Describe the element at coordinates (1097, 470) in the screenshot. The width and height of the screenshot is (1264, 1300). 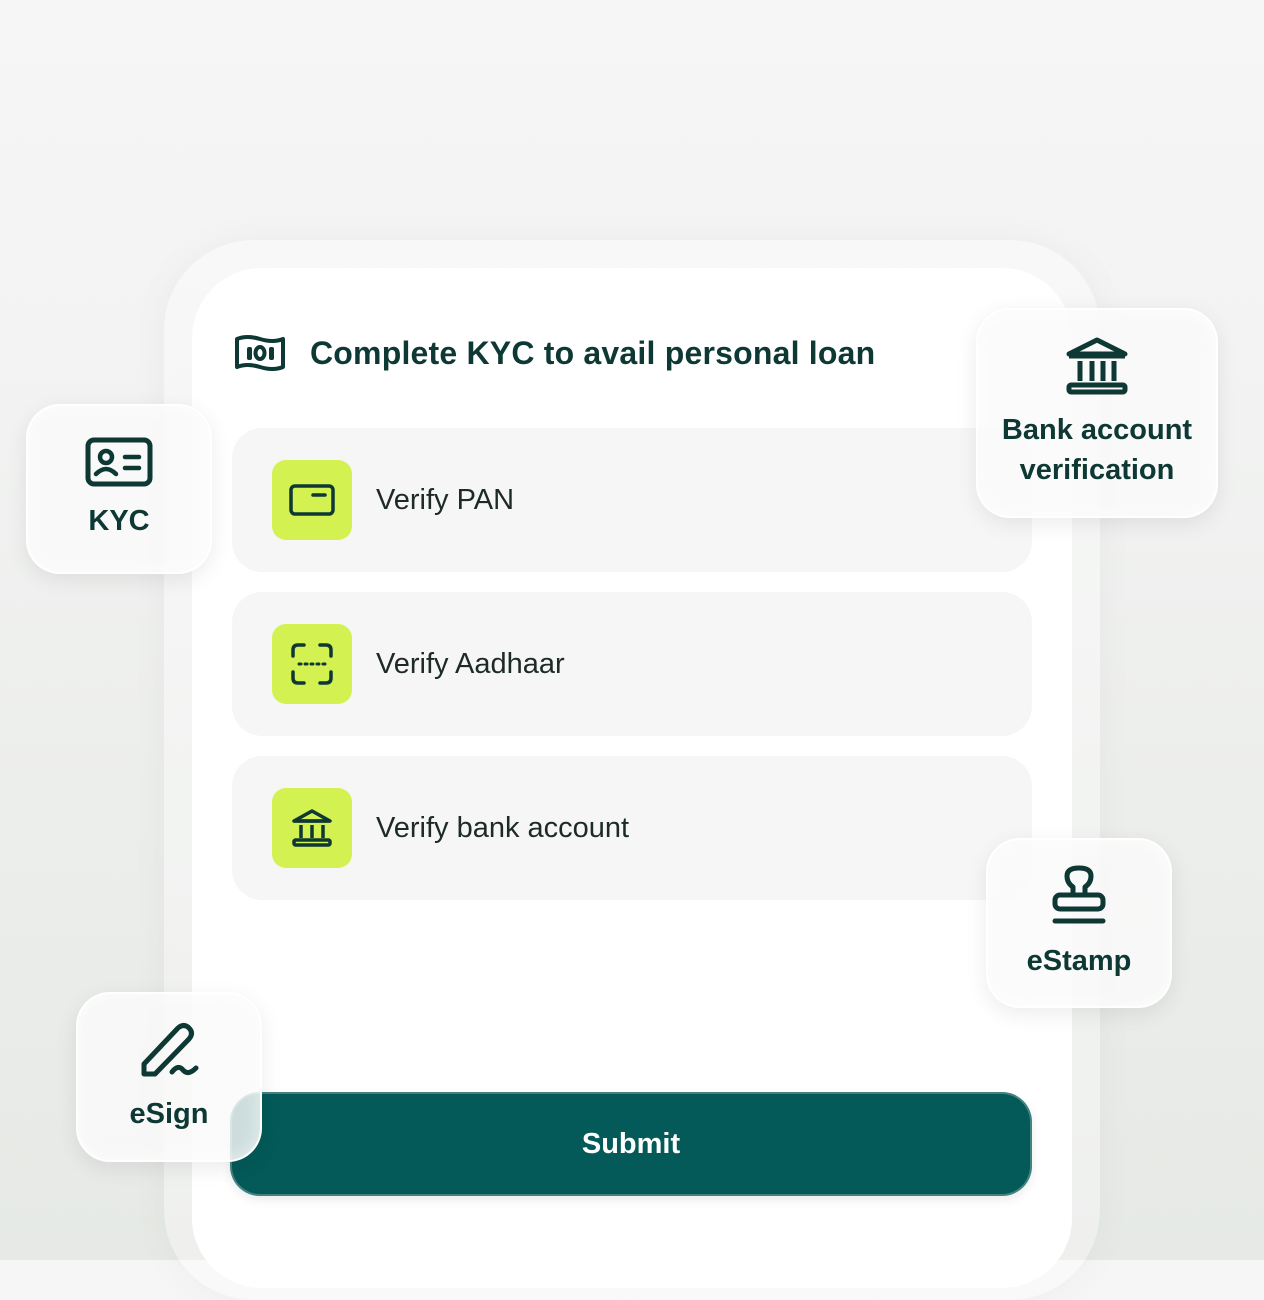
I see `bank-card-label-line2: verification` at that location.